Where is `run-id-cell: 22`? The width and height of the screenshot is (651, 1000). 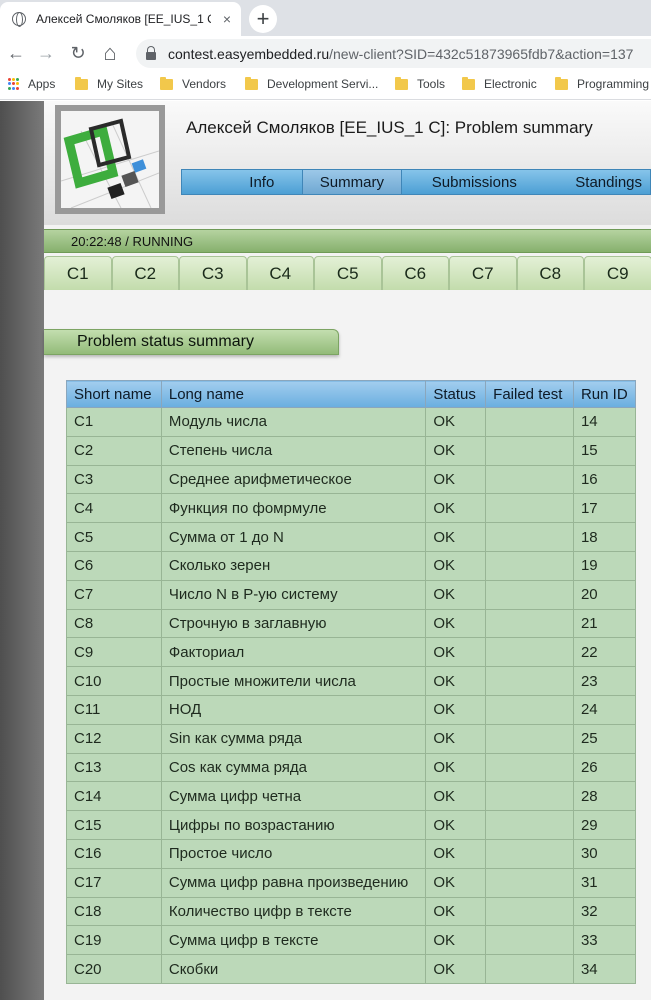 run-id-cell: 22 is located at coordinates (604, 652).